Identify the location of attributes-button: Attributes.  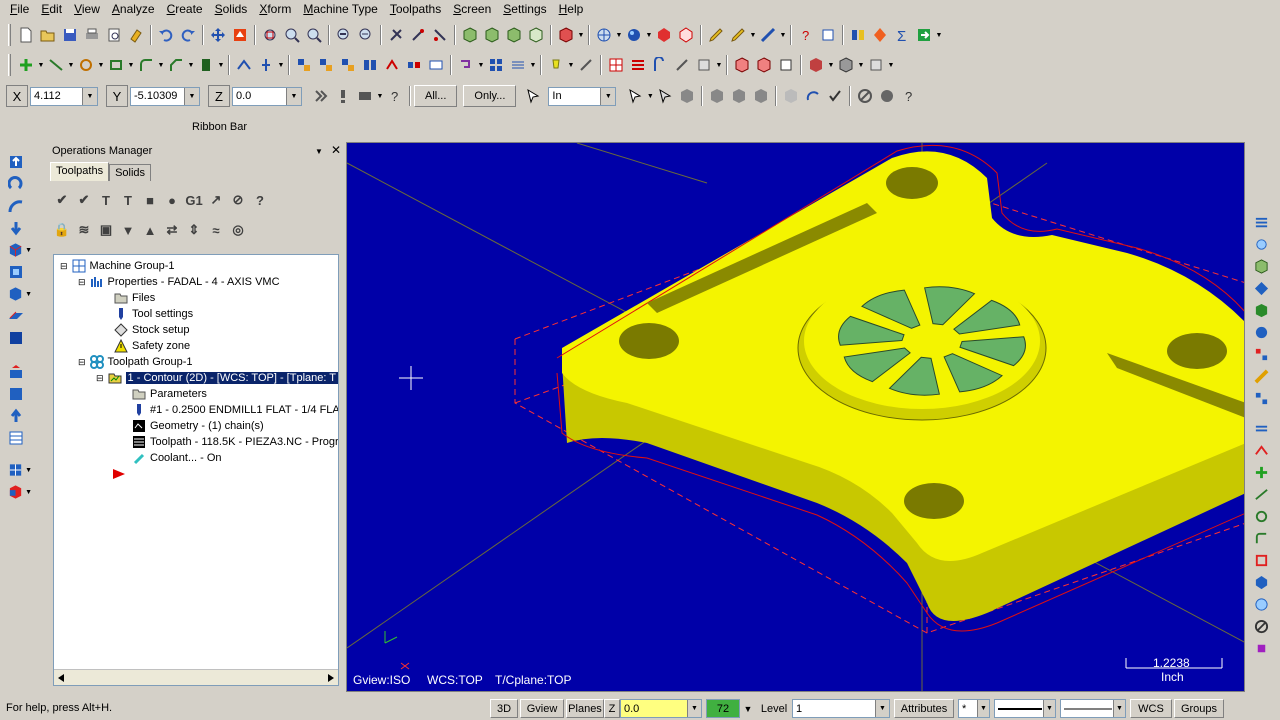
(924, 708).